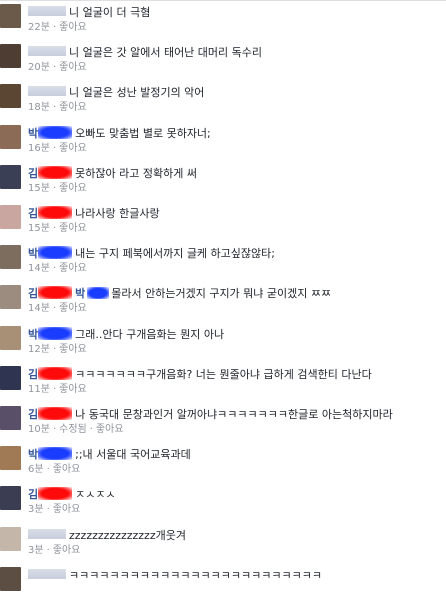 The width and height of the screenshot is (446, 611). What do you see at coordinates (143, 133) in the screenshot?
I see `comment-text: 오빠도 맞춤법 별로 못하자너;` at bounding box center [143, 133].